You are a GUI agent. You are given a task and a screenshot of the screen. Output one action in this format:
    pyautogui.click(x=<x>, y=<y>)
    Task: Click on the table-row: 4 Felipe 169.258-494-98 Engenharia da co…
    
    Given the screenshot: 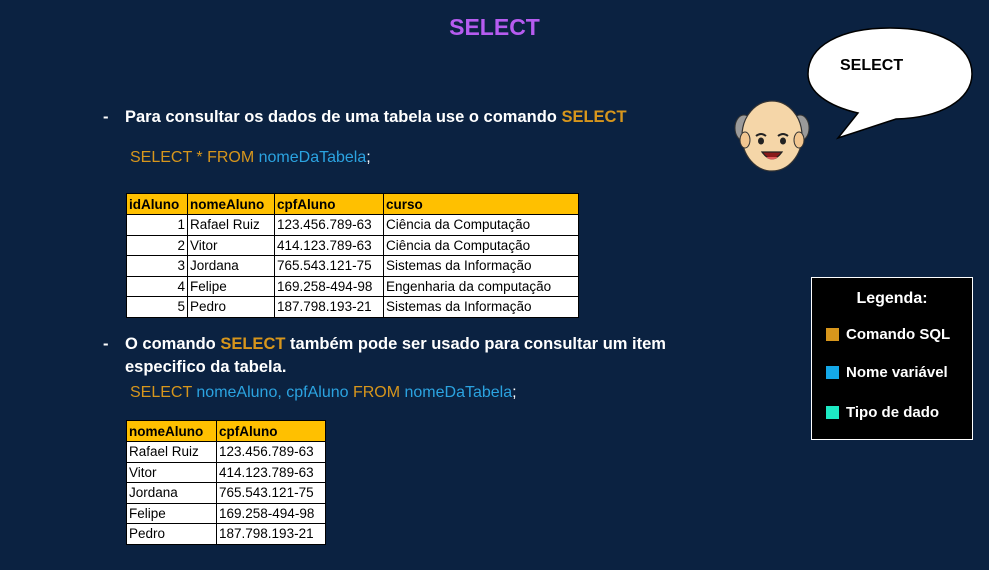 What is the action you would take?
    pyautogui.click(x=352, y=286)
    